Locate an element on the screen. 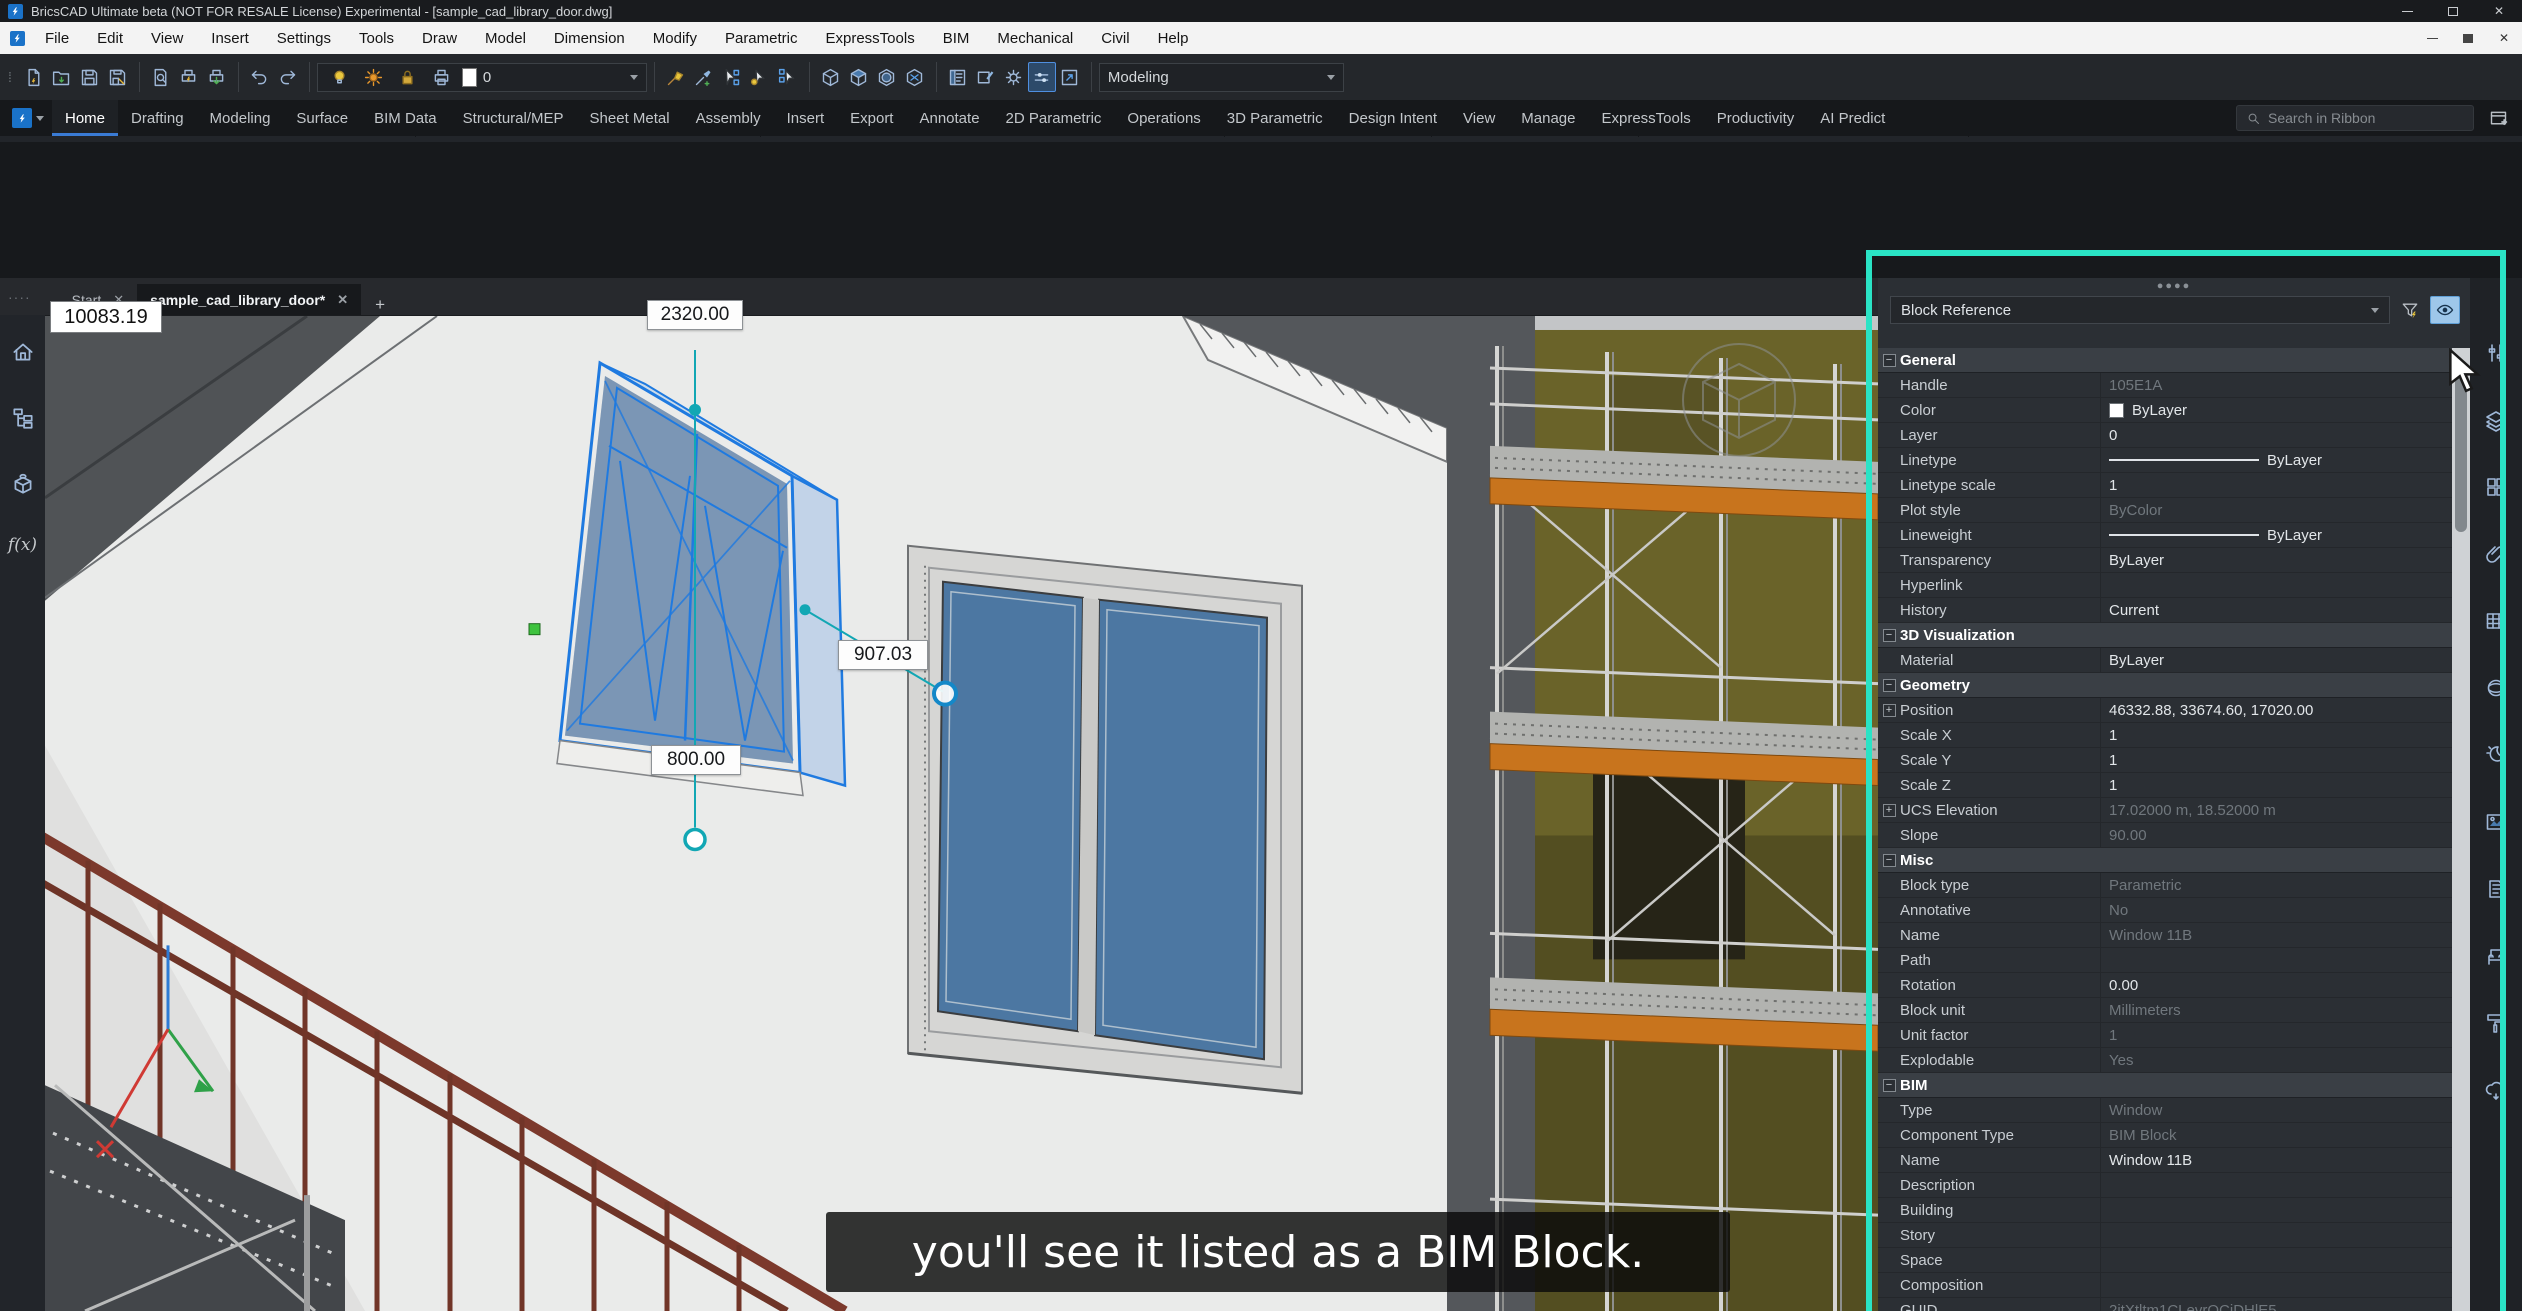 Image resolution: width=2522 pixels, height=1311 pixels. table-icon is located at coordinates (2496, 621).